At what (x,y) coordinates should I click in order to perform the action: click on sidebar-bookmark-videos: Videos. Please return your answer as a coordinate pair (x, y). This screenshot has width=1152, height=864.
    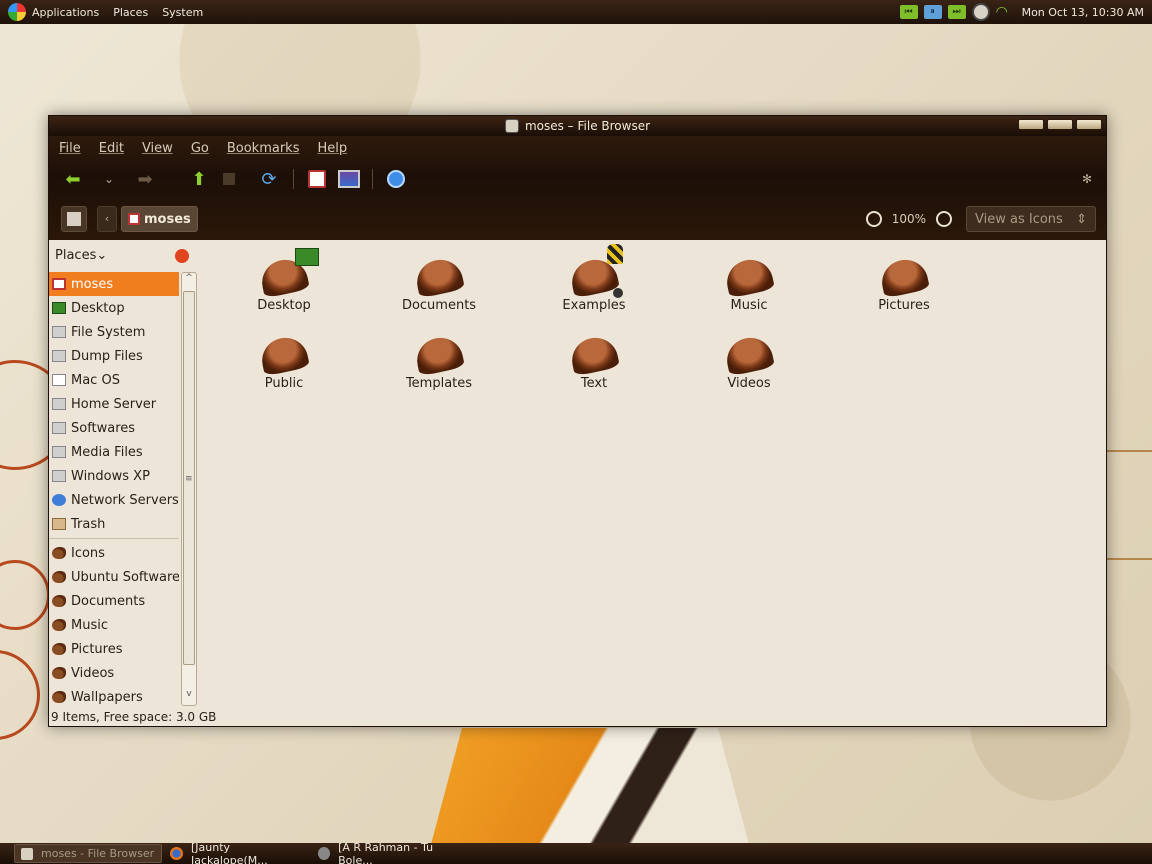
    Looking at the image, I should click on (114, 673).